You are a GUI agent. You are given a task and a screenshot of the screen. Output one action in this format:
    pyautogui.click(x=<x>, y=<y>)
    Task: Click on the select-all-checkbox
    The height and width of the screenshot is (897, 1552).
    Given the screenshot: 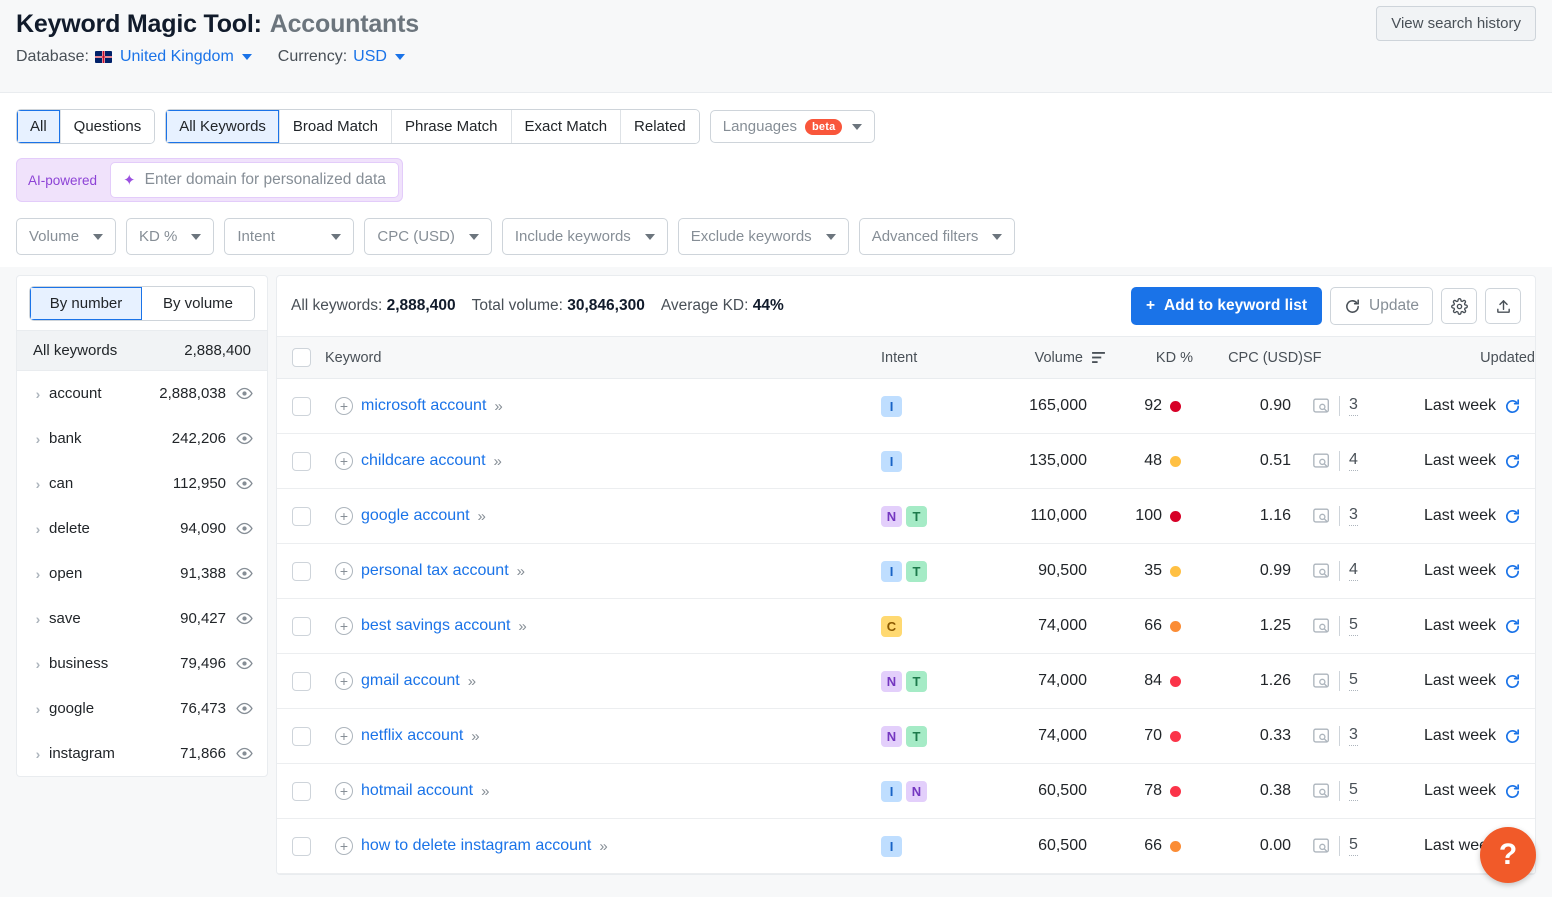 What is the action you would take?
    pyautogui.click(x=301, y=357)
    